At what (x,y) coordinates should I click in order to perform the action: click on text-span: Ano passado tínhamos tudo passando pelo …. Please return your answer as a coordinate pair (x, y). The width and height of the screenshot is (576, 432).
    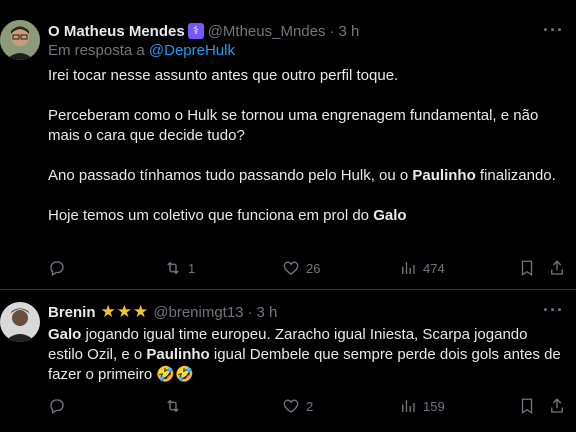
    Looking at the image, I should click on (230, 175).